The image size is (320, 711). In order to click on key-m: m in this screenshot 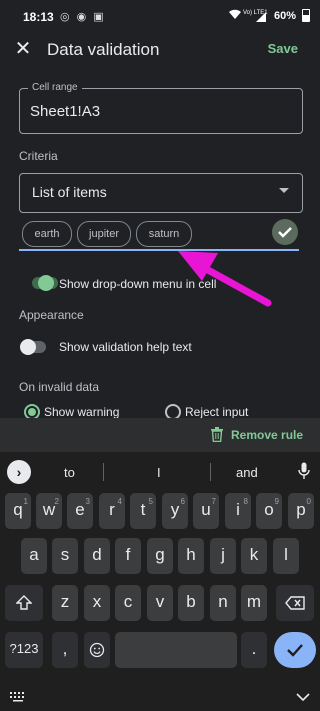, I will do `click(254, 603)`.